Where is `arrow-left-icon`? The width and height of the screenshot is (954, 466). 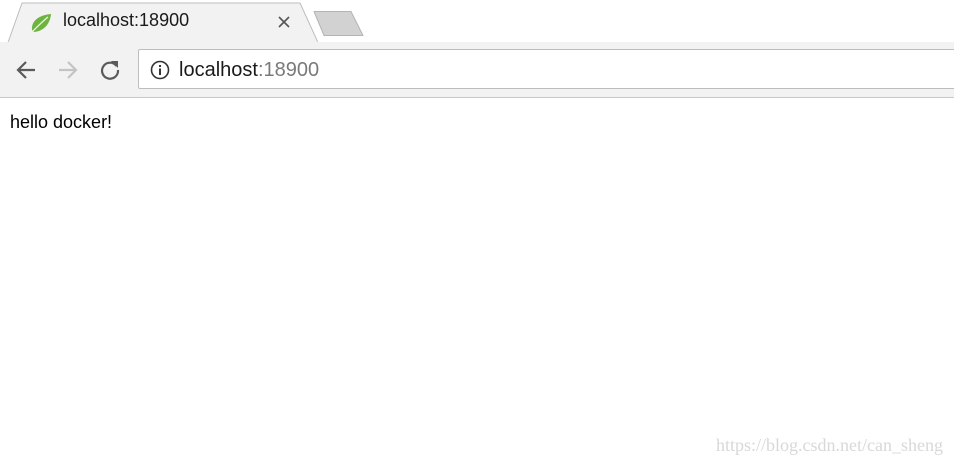 arrow-left-icon is located at coordinates (25, 70).